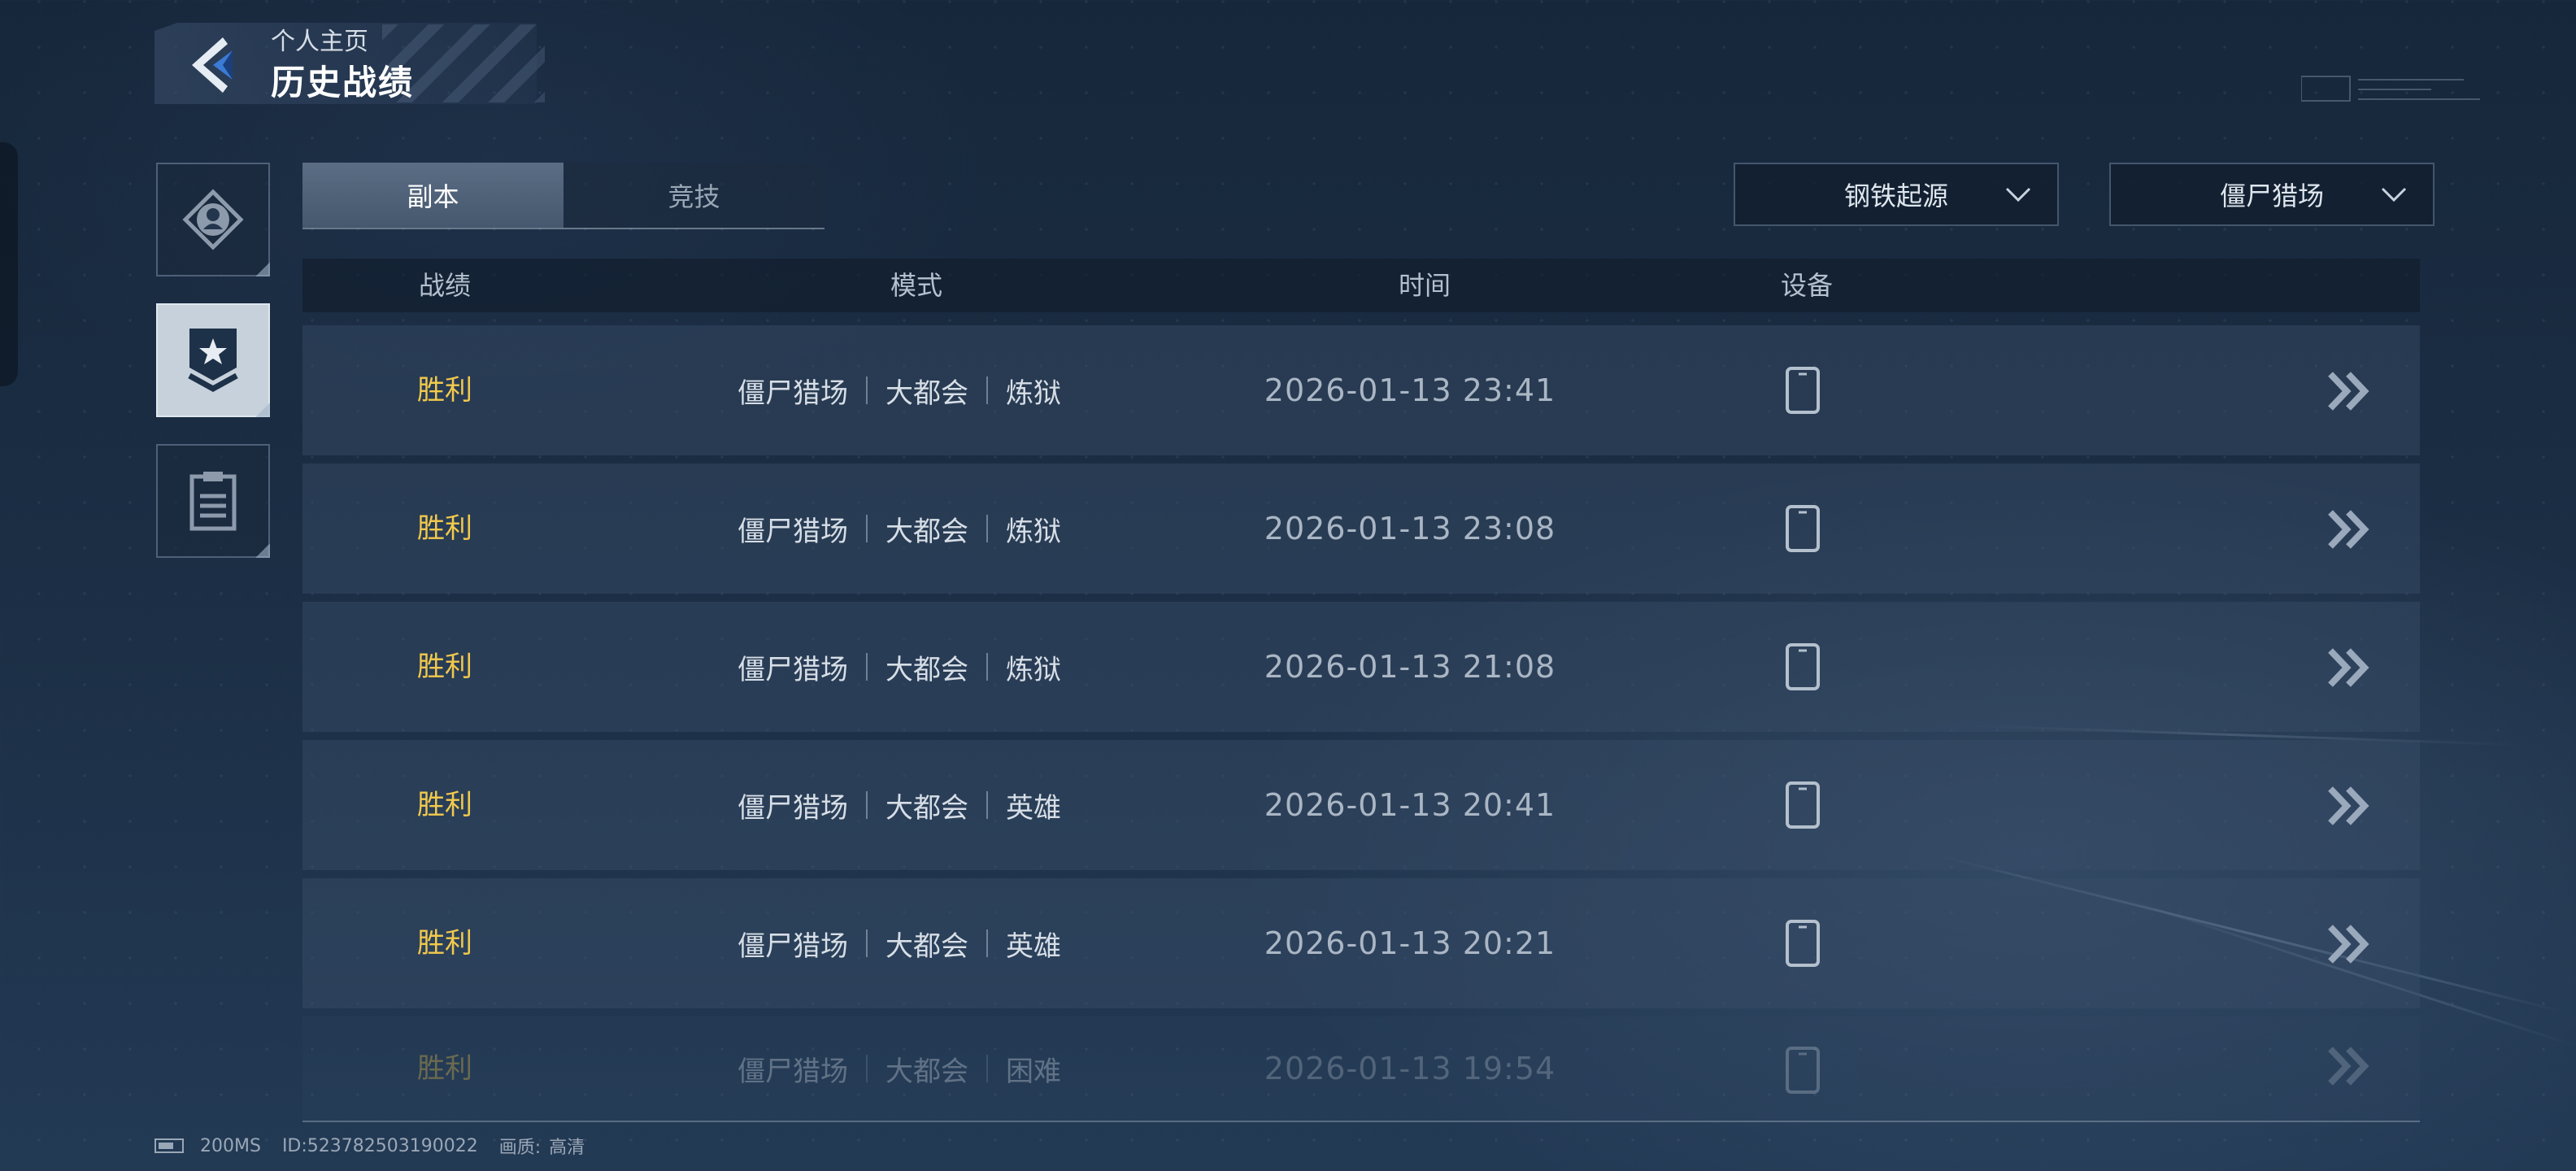 This screenshot has height=1171, width=2576. I want to click on mode-filter-value: 僵尸猎场, so click(2271, 196).